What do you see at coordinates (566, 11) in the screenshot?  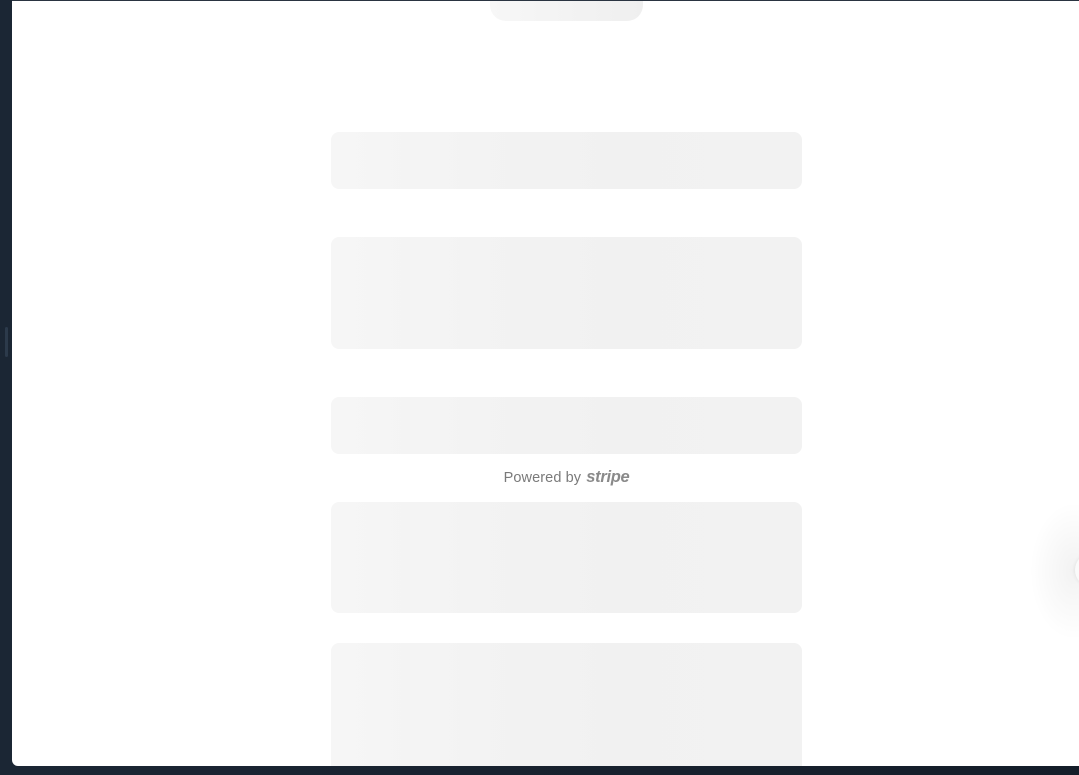 I see `skeleton-header-pill` at bounding box center [566, 11].